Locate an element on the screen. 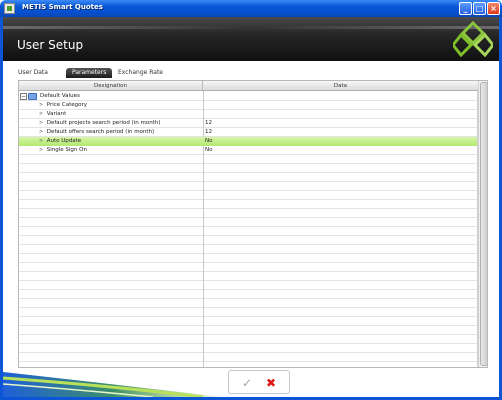 The height and width of the screenshot is (400, 502). table-row: > Single Sign On No is located at coordinates (248, 150).